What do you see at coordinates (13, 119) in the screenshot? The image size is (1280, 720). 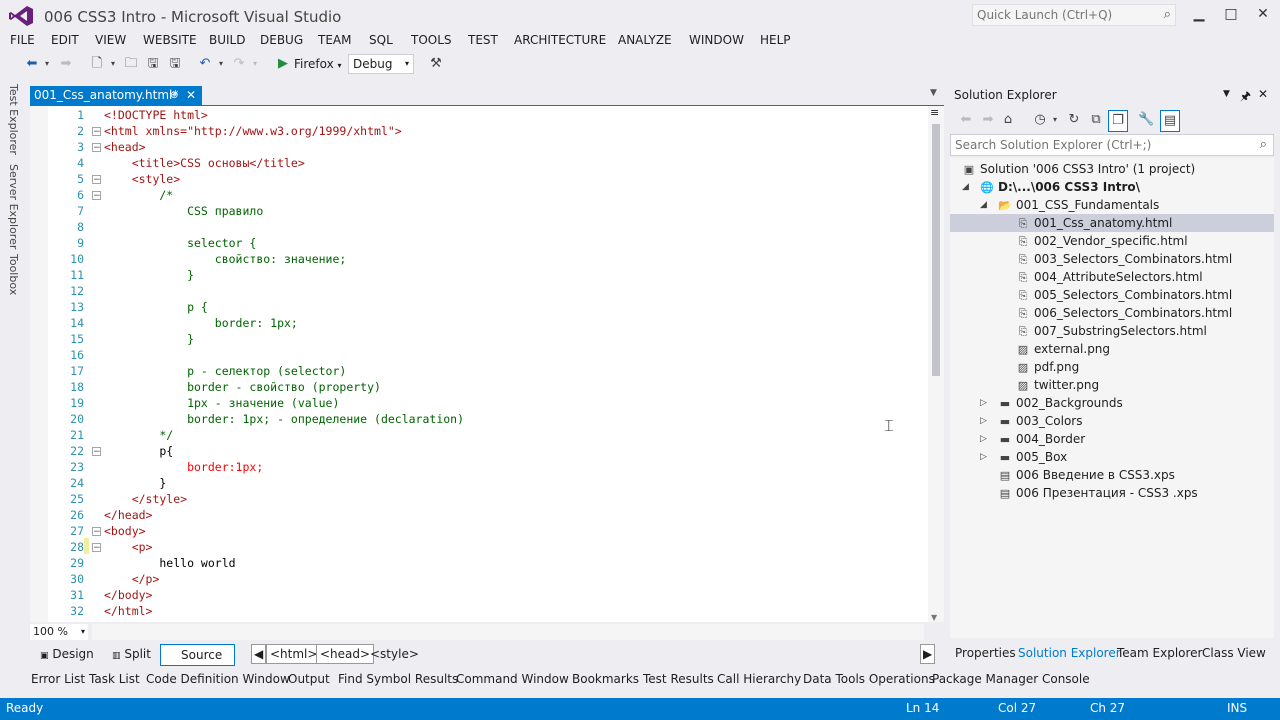 I see `side-tab-test-explorer: Test Explorer` at bounding box center [13, 119].